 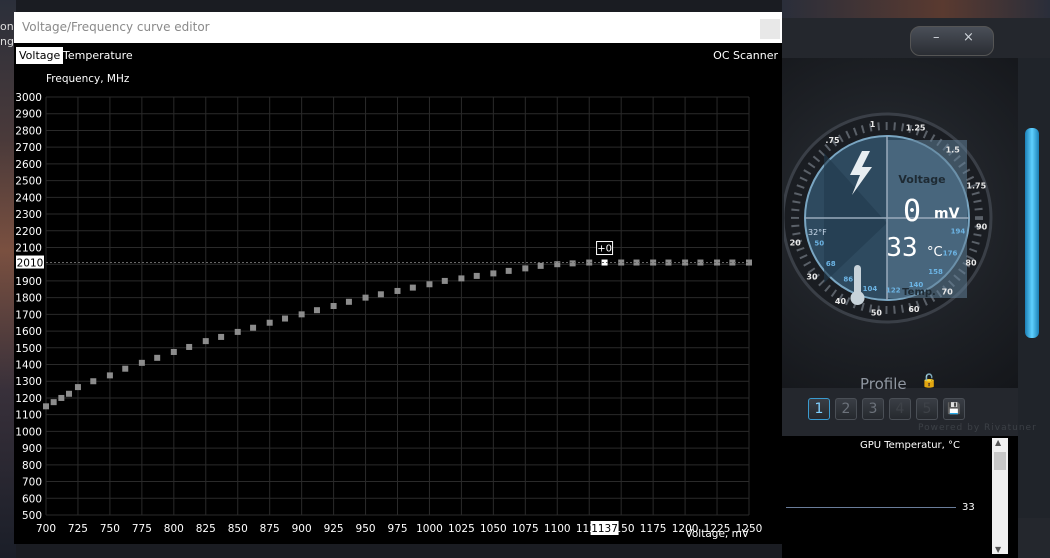 What do you see at coordinates (936, 37) in the screenshot?
I see `minimize-button: –` at bounding box center [936, 37].